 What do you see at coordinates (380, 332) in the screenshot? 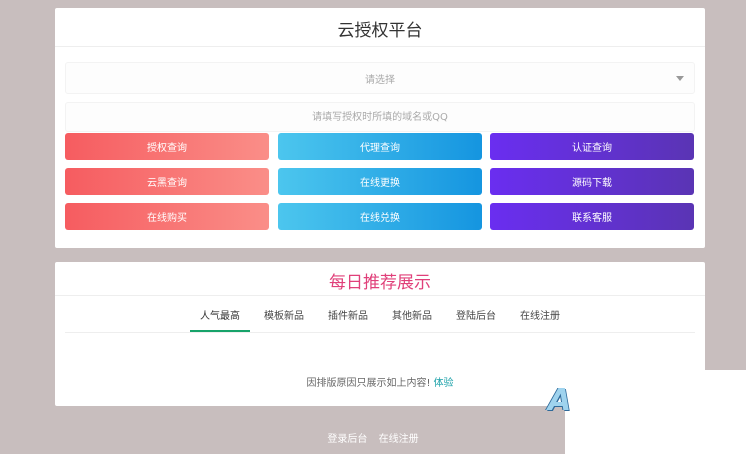
I see `tabs-divider` at bounding box center [380, 332].